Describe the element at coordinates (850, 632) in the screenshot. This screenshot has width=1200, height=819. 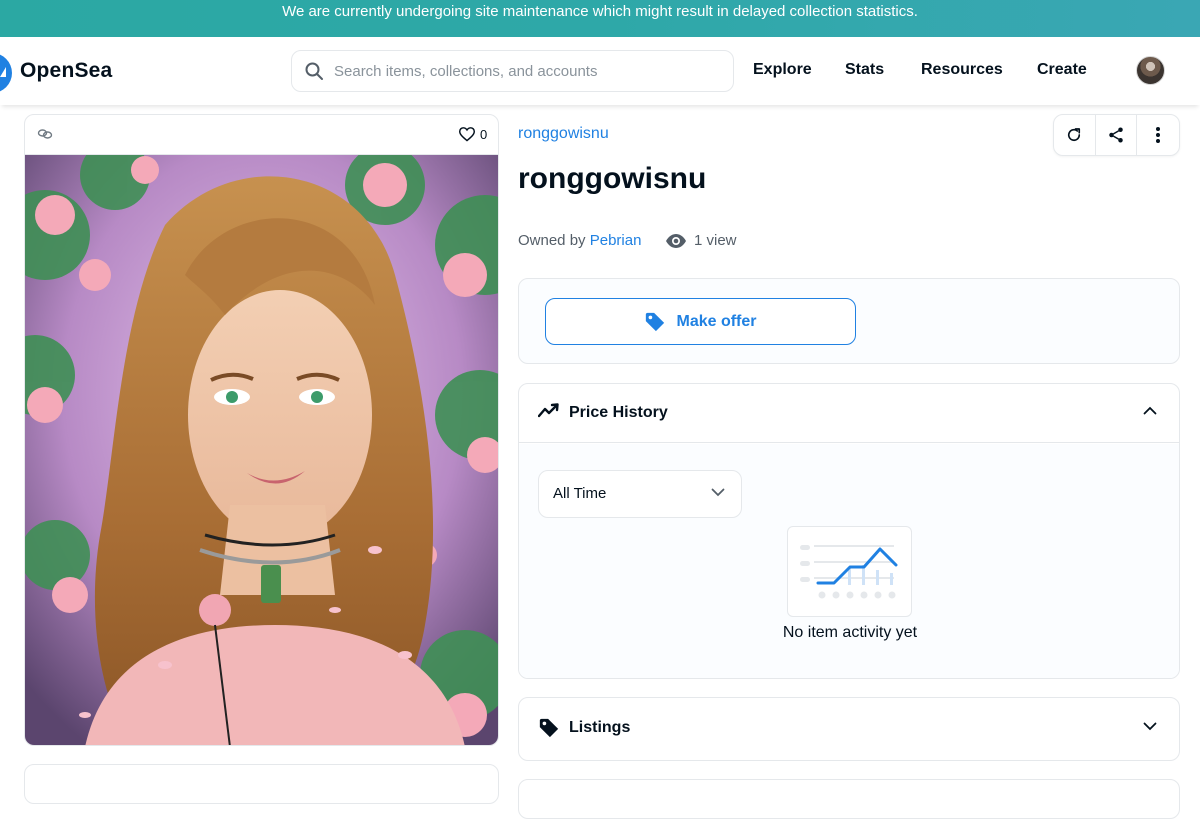
I see `empty-activity-text: No item activity yet` at that location.